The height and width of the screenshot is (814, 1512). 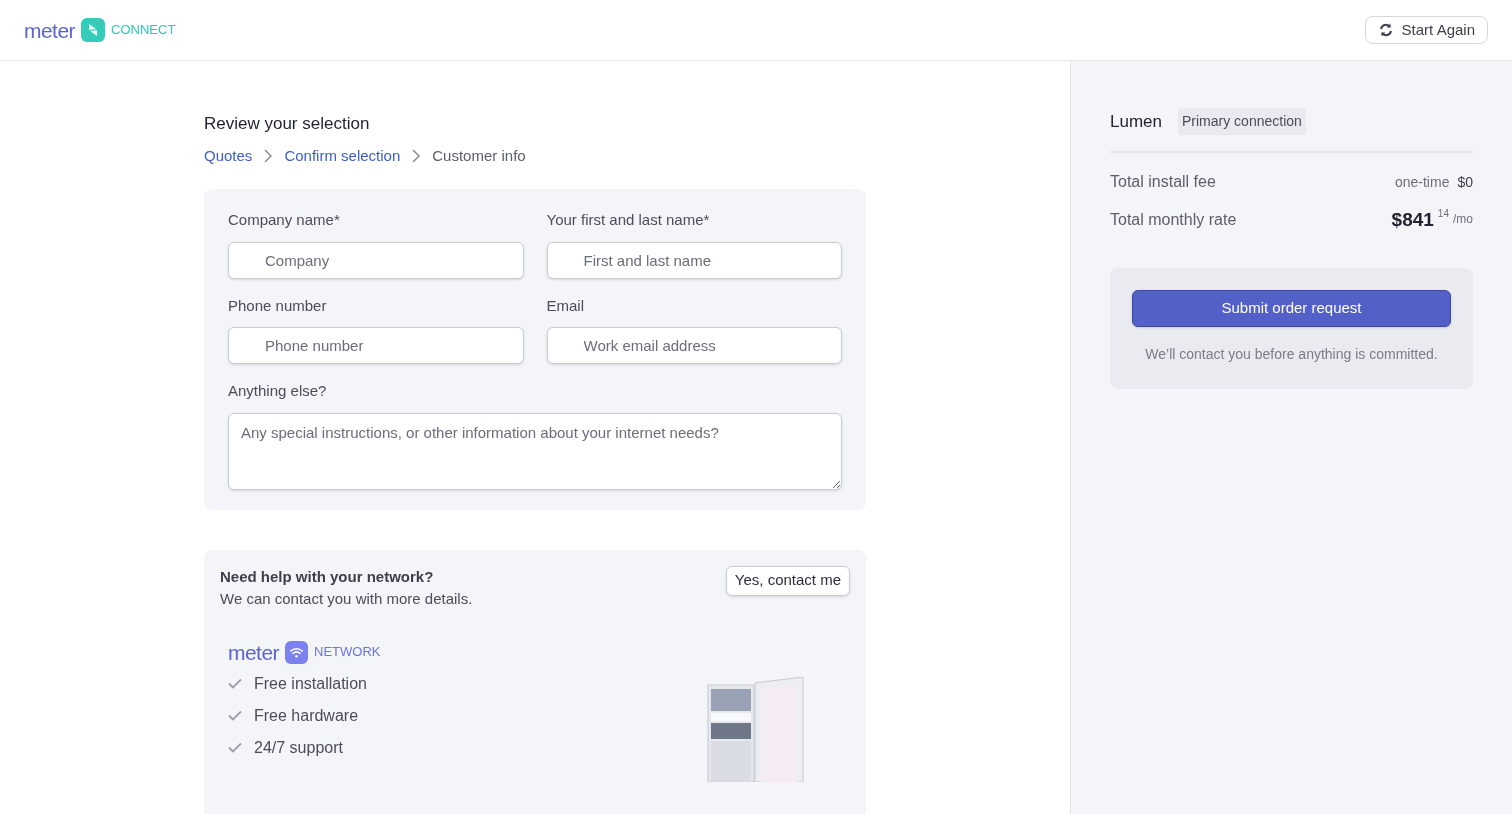 I want to click on feature-text: Free installation, so click(x=310, y=683).